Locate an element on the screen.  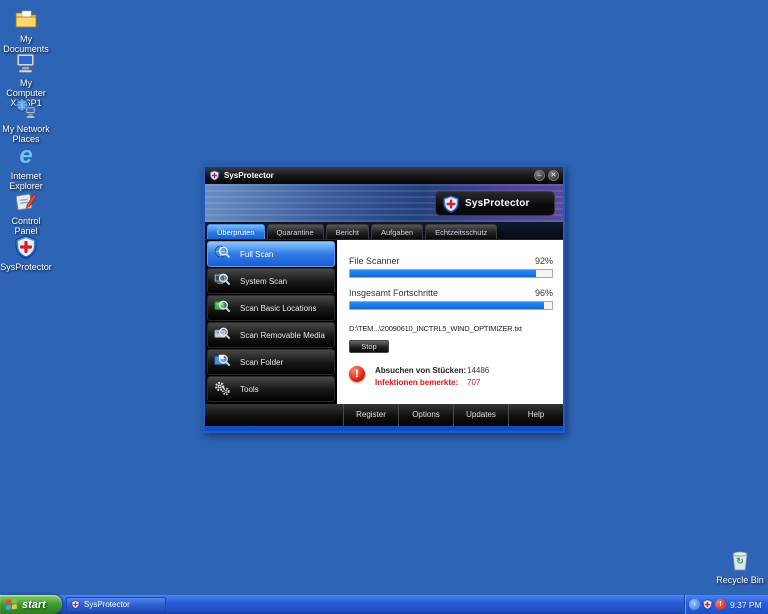
system-scan-icon is located at coordinates (222, 279).